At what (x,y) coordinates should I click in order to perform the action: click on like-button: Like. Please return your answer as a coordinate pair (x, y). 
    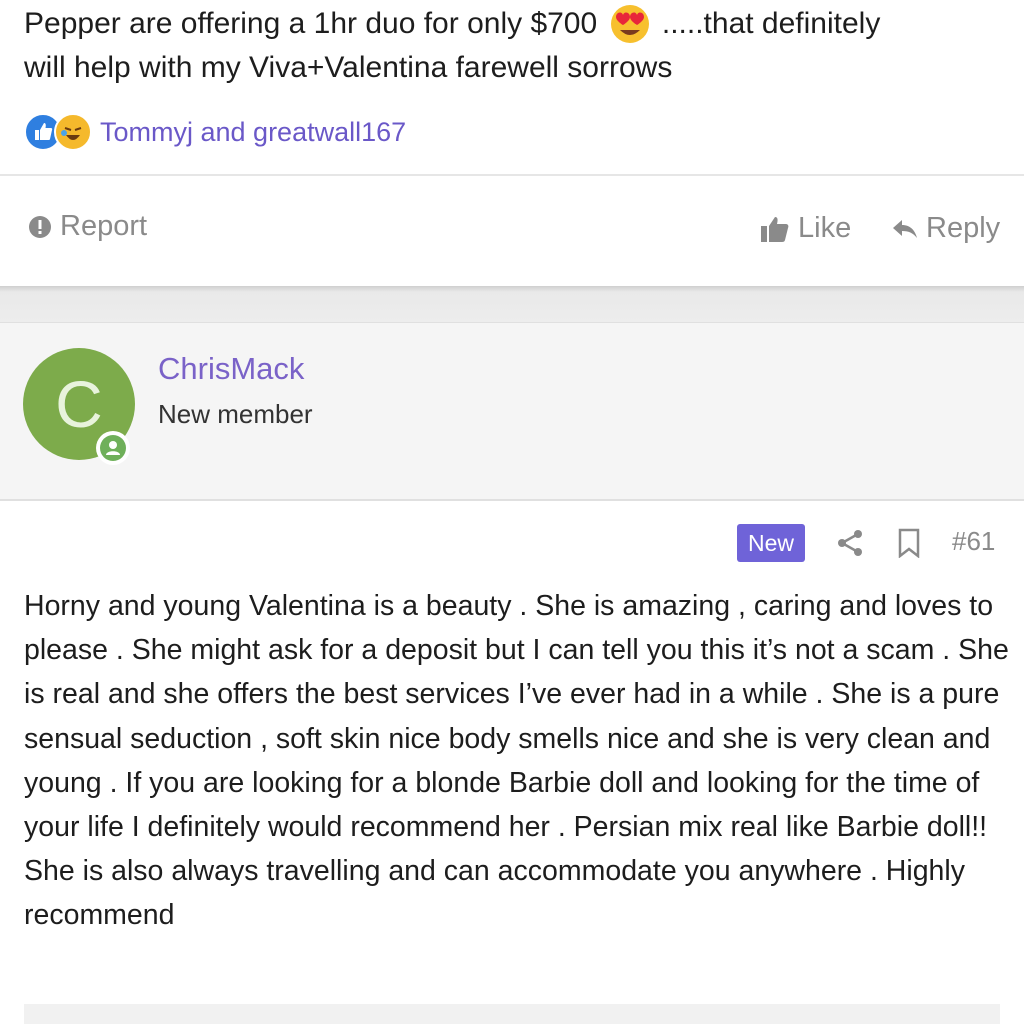
    Looking at the image, I should click on (805, 228).